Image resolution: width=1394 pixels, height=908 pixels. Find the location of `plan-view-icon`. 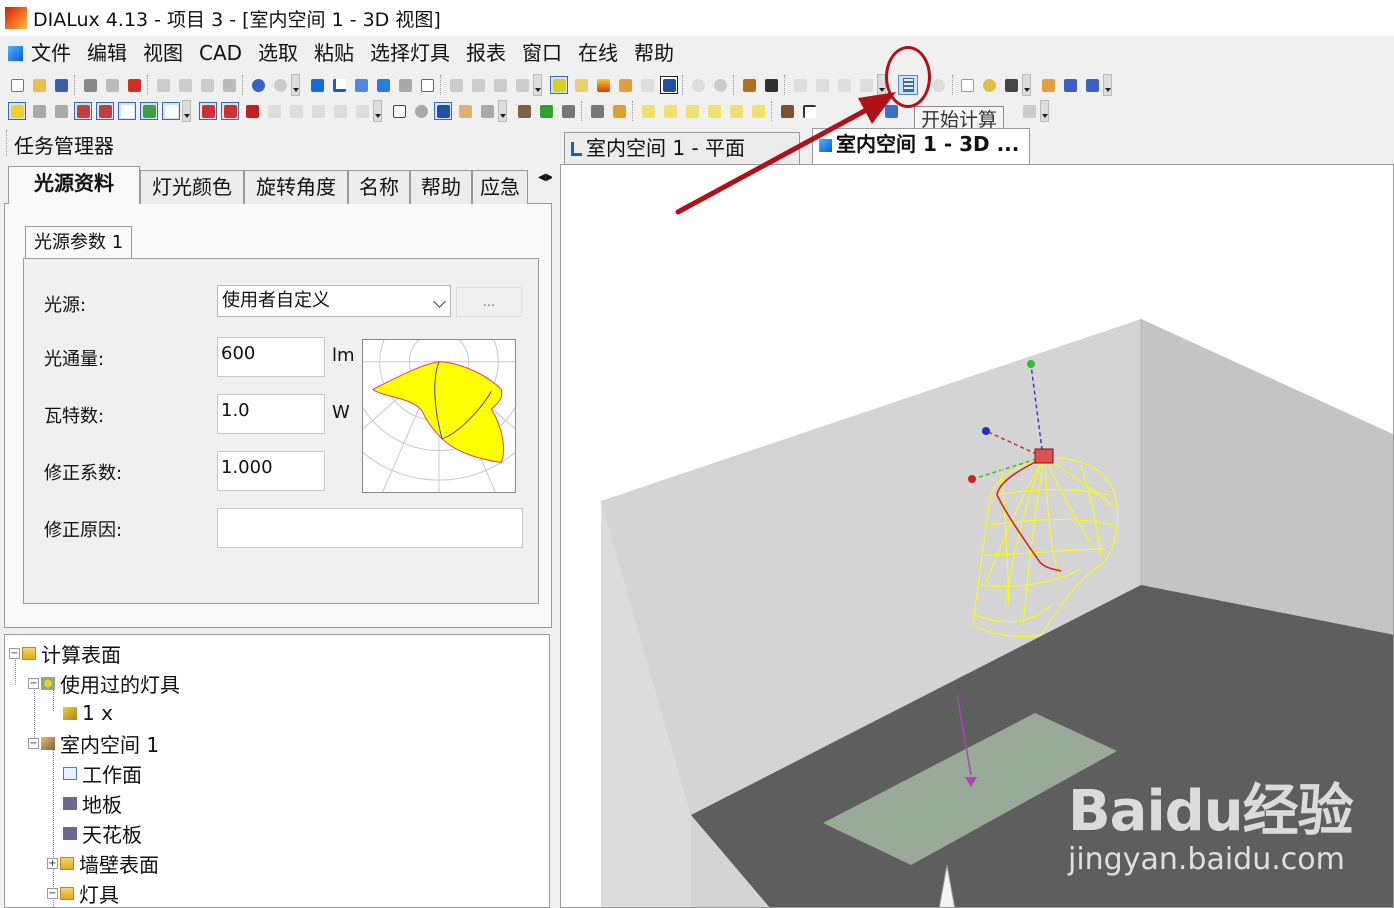

plan-view-icon is located at coordinates (339, 85).